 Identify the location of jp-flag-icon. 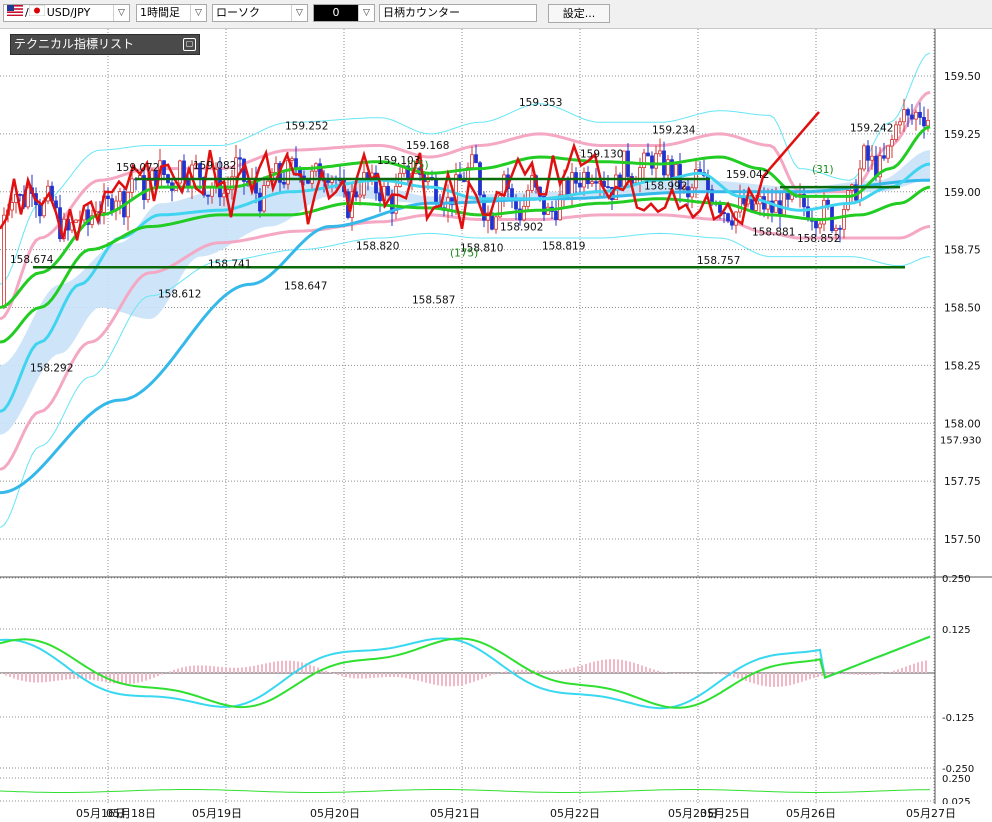
(36, 13).